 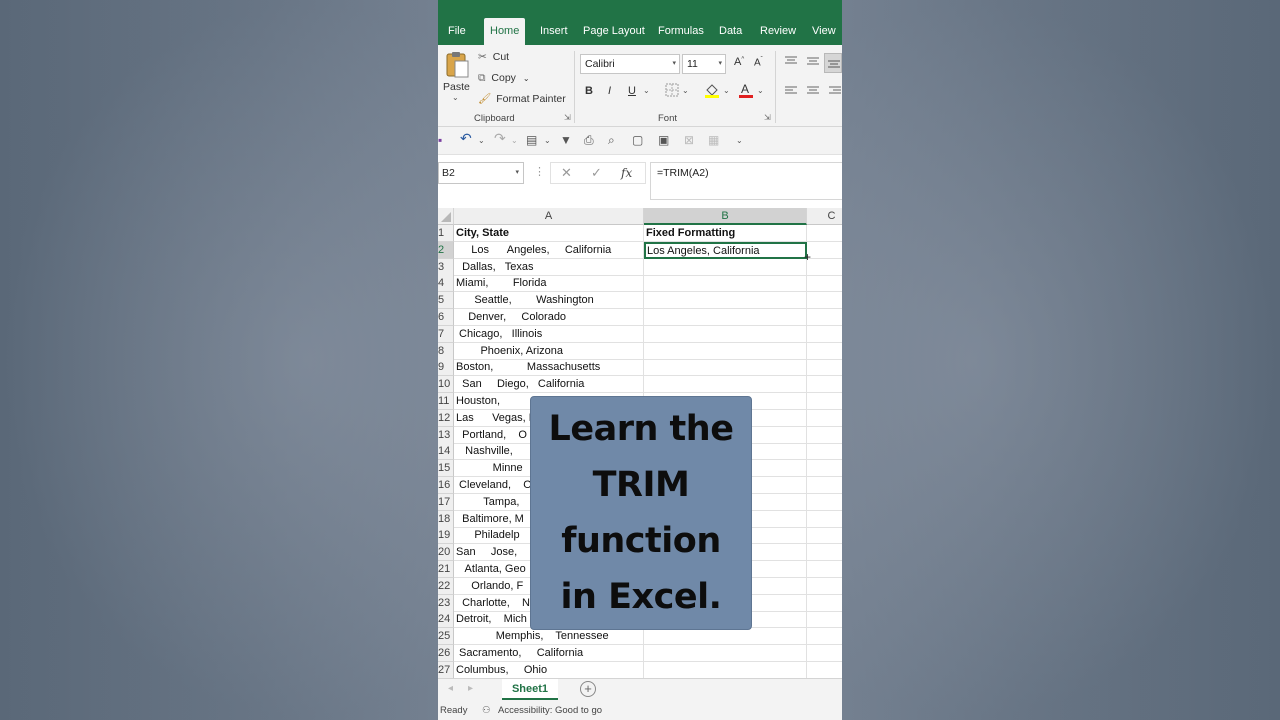 I want to click on tab-insert: Insert, so click(x=554, y=31).